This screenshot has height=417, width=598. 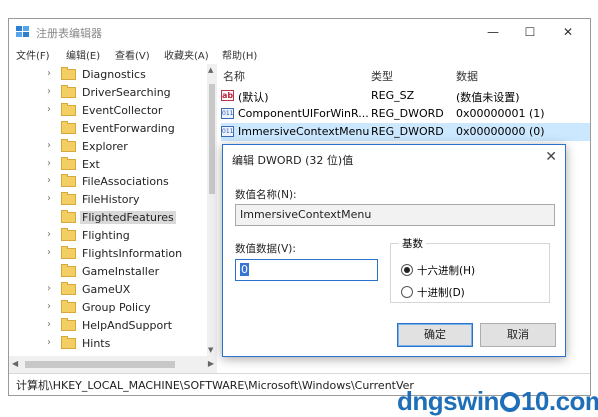 I want to click on value-data: 0x00000001 (1), so click(x=500, y=113).